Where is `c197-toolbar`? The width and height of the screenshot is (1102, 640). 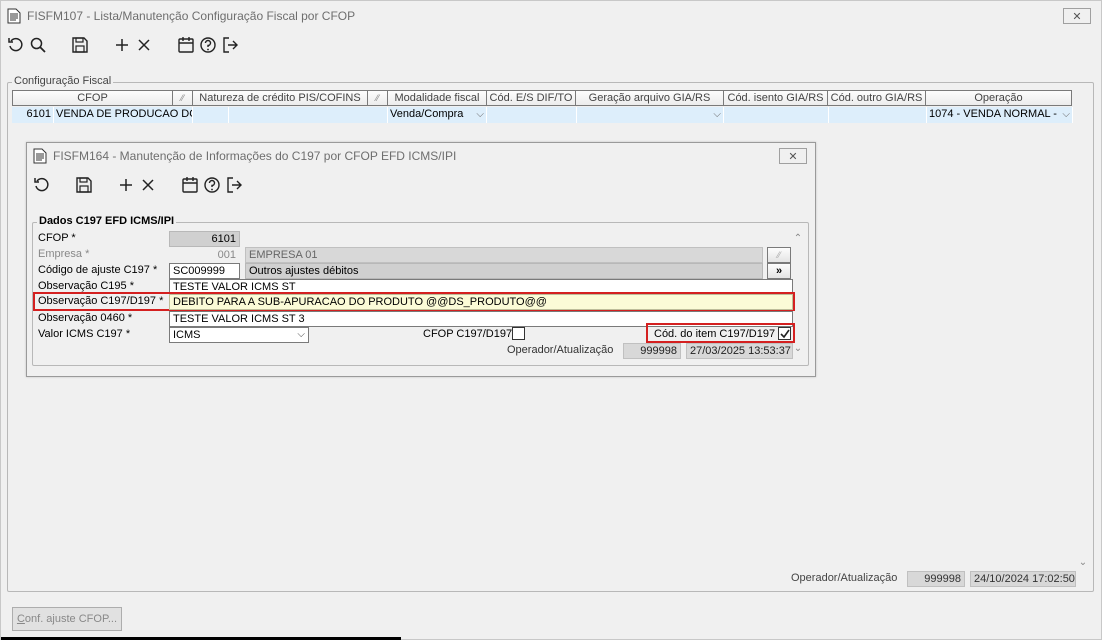 c197-toolbar is located at coordinates (138, 185).